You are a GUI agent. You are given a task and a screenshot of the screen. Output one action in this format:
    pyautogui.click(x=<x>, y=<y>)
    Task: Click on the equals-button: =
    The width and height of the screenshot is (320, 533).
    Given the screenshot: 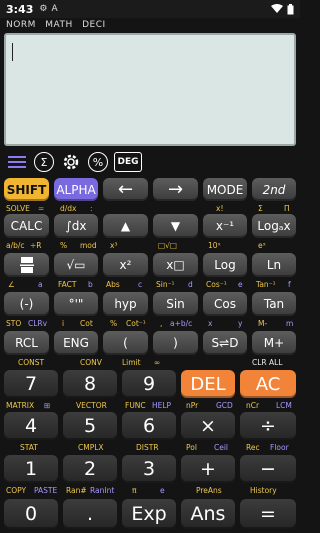 What is the action you would take?
    pyautogui.click(x=268, y=514)
    